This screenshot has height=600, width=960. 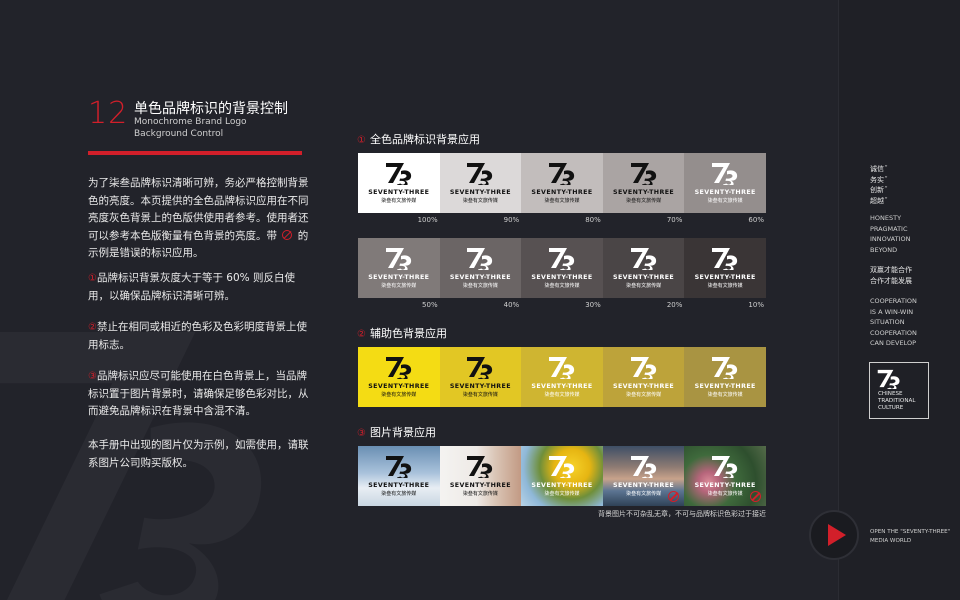 I want to click on gray-percent-label: 10%, so click(x=756, y=305).